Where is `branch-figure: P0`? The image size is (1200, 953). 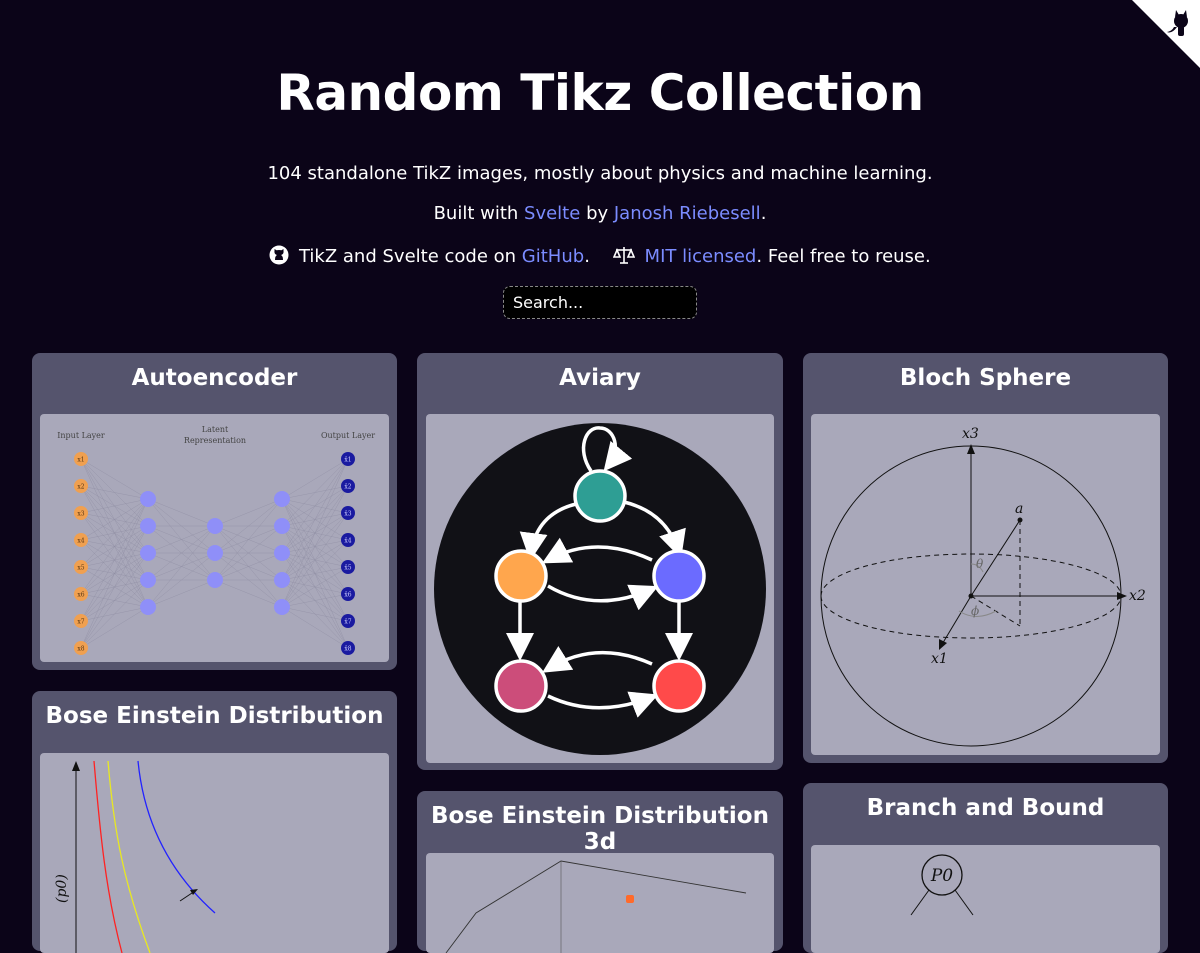
branch-figure: P0 is located at coordinates (985, 899).